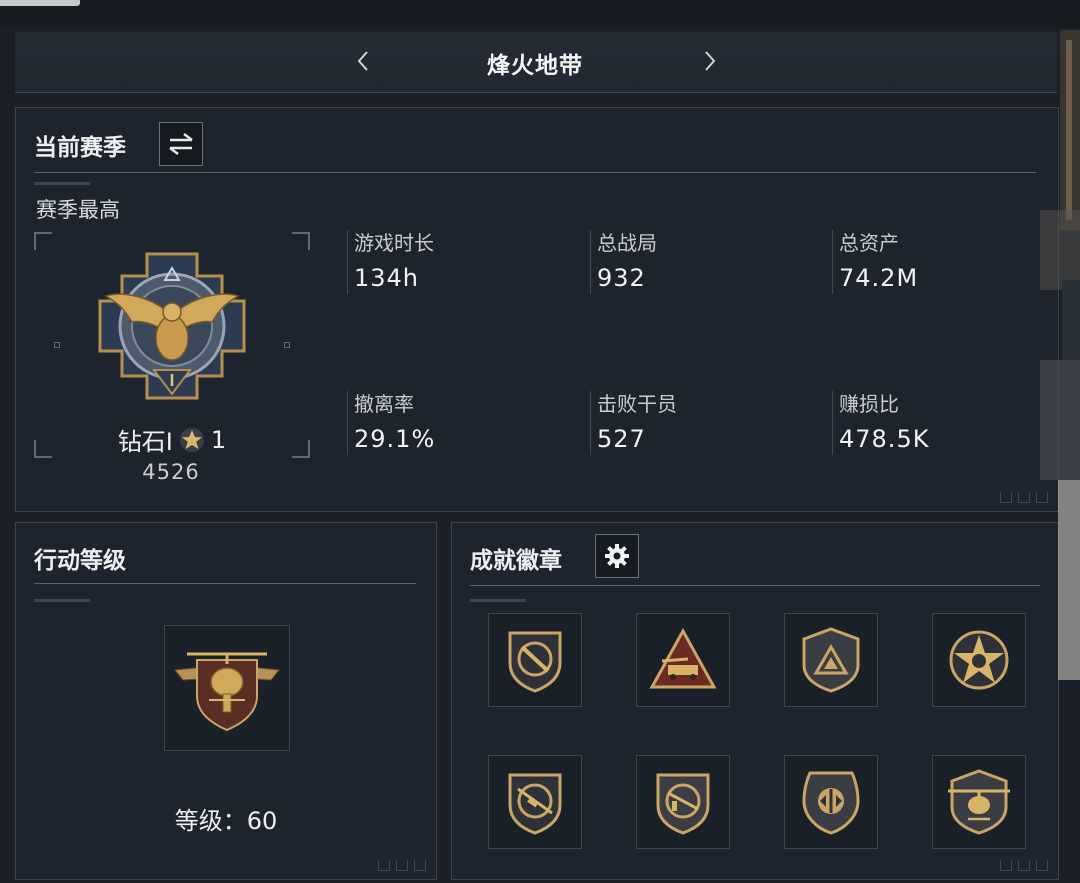 The height and width of the screenshot is (883, 1080). I want to click on star-skull-icon, so click(979, 660).